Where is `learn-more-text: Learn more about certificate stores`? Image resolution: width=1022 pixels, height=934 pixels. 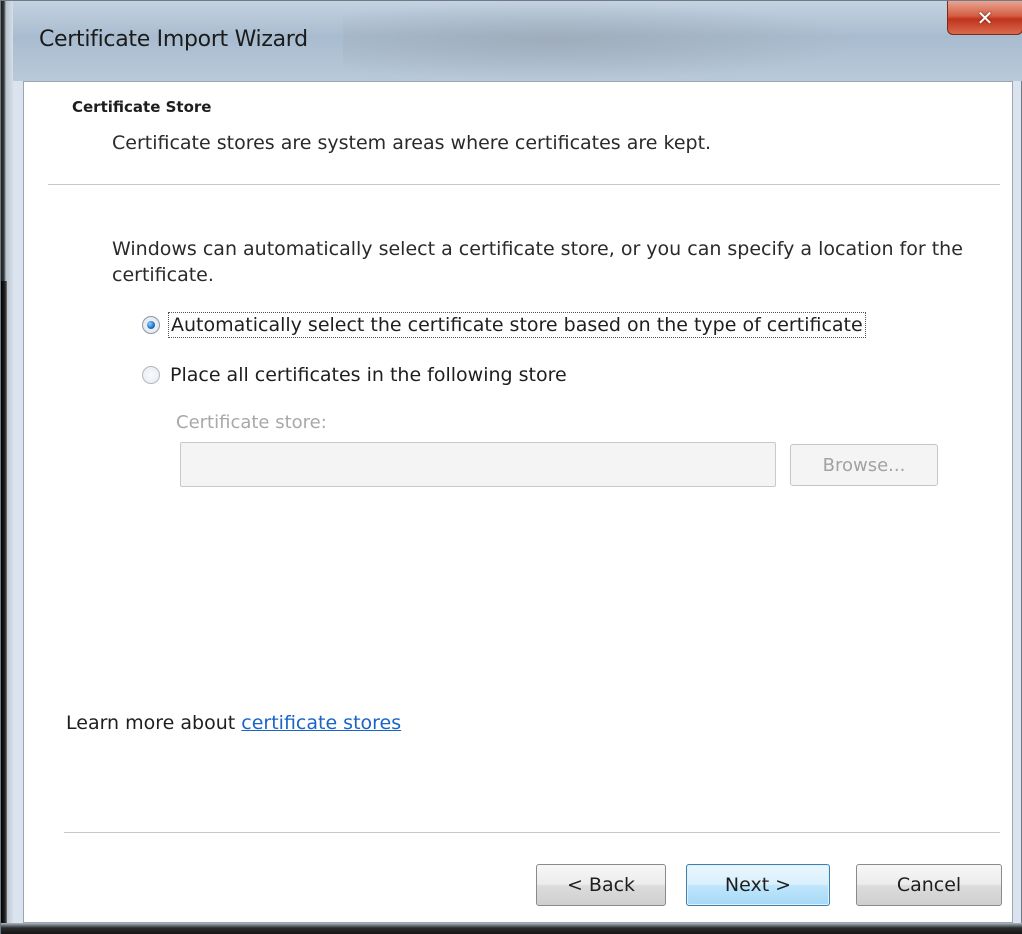 learn-more-text: Learn more about certificate stores is located at coordinates (233, 723).